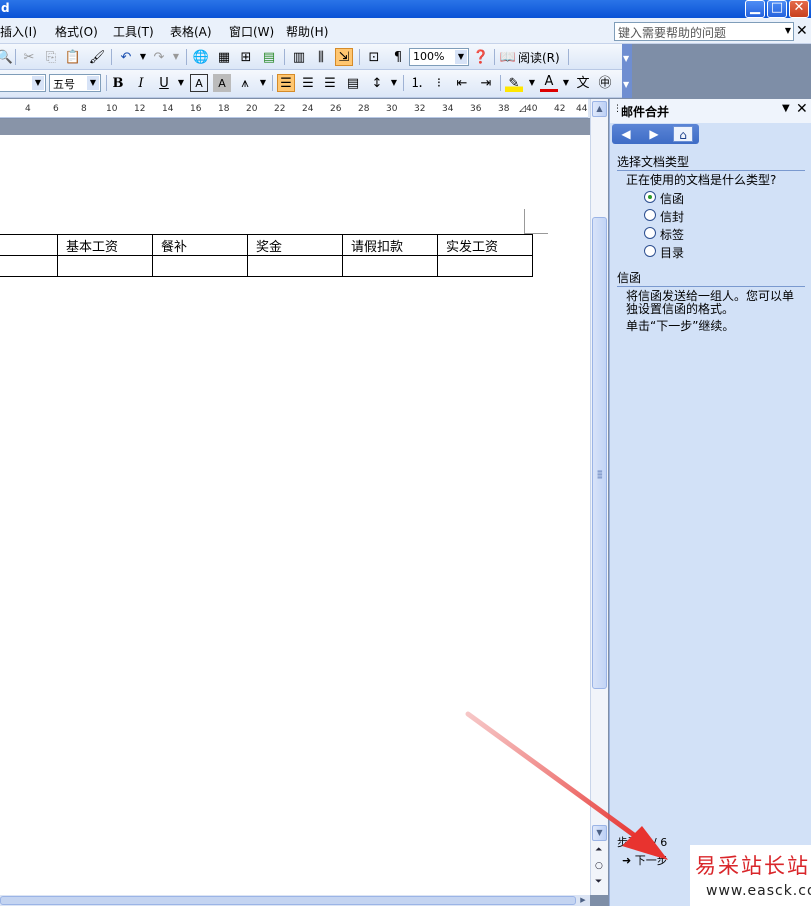 The width and height of the screenshot is (811, 906). Describe the element at coordinates (650, 251) in the screenshot. I see `radio-directory` at that location.